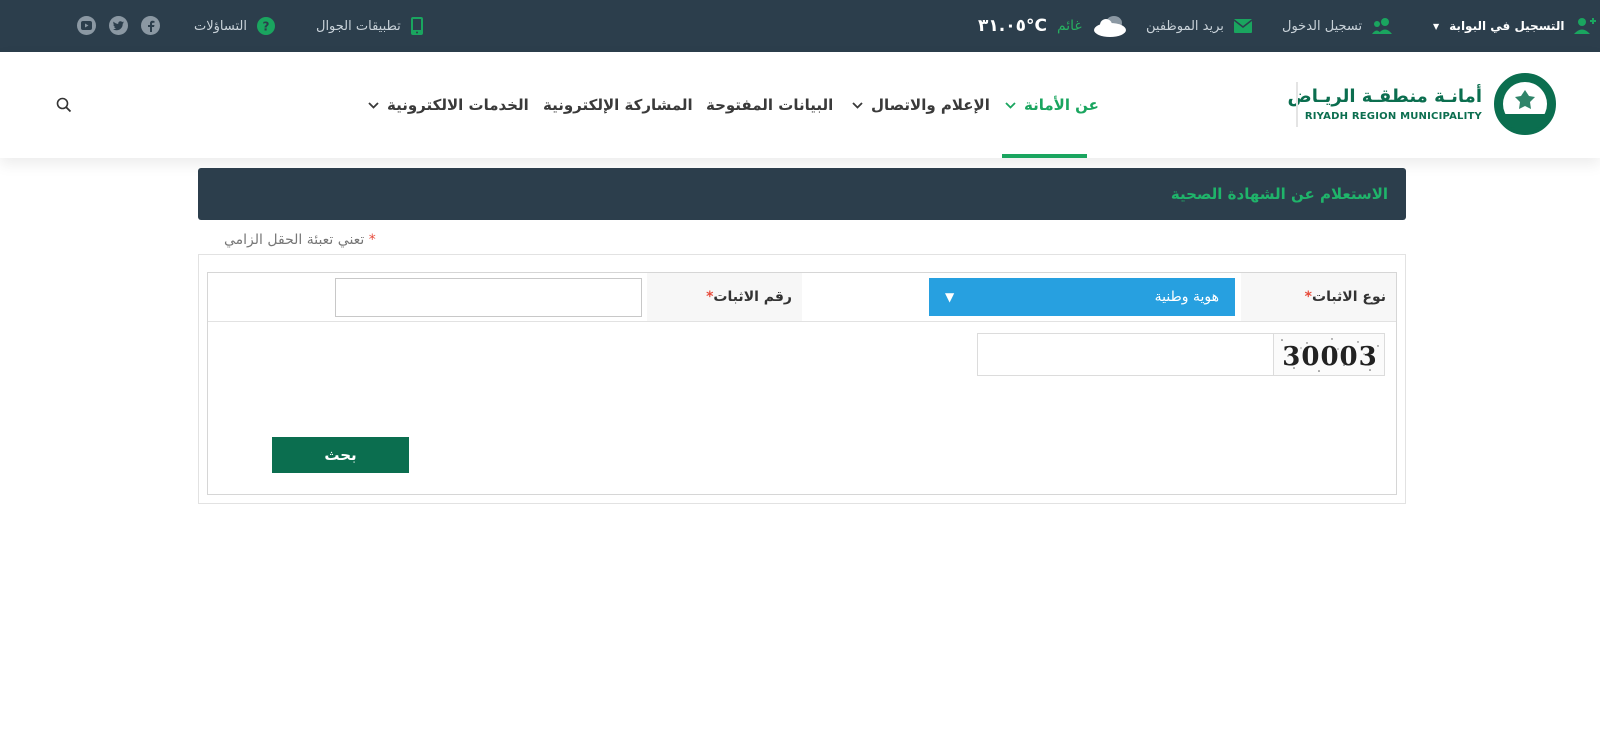 The image size is (1600, 730). I want to click on row-divider, so click(802, 321).